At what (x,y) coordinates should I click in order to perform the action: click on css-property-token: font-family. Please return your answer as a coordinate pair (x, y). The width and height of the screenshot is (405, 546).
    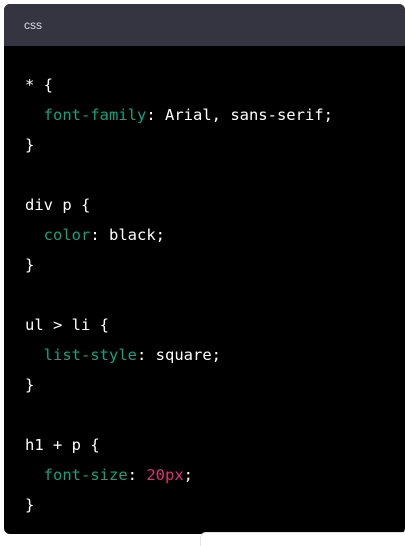
    Looking at the image, I should click on (95, 115).